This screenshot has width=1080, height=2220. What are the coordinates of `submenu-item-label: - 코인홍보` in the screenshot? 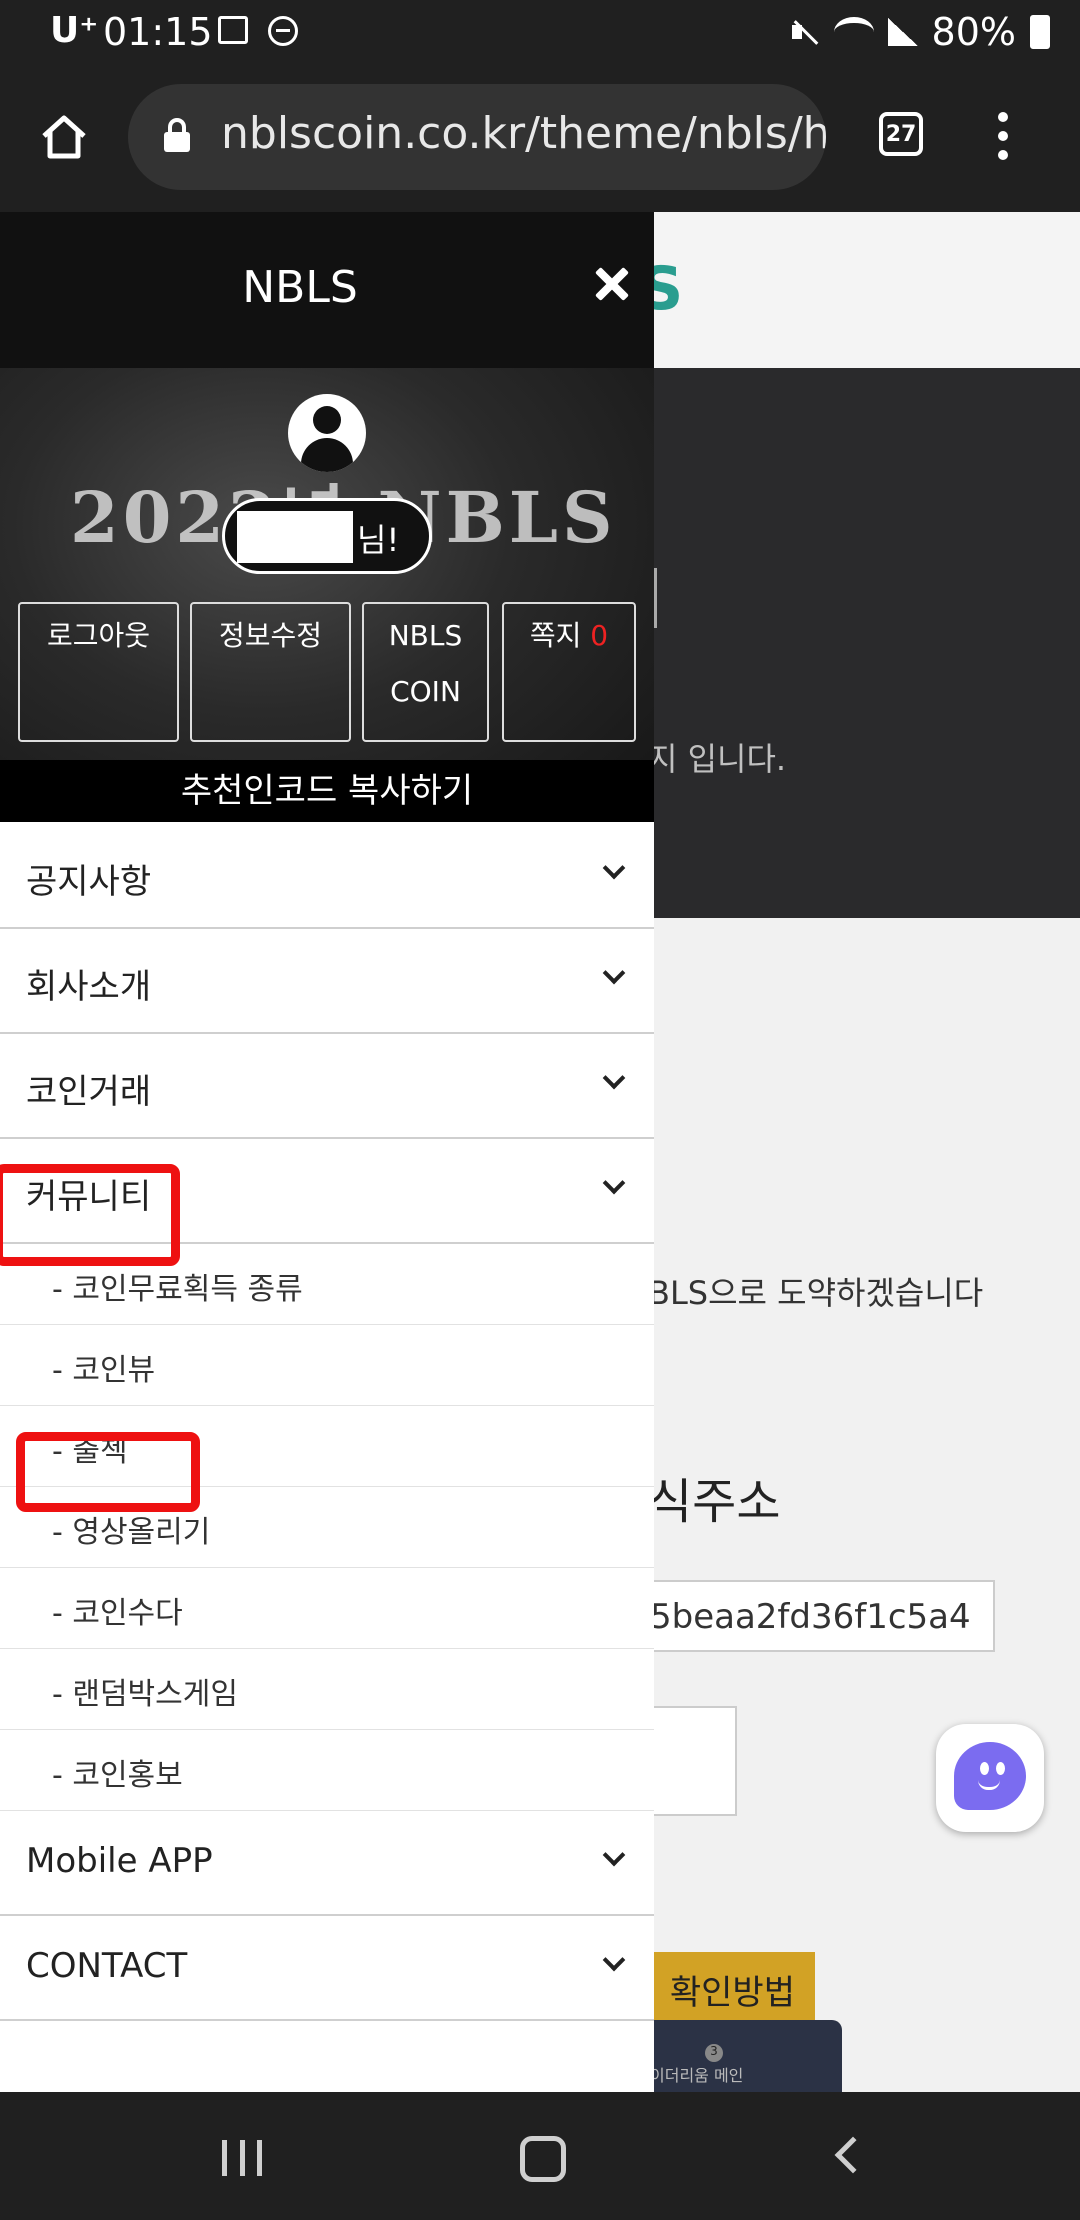 It's located at (117, 1775).